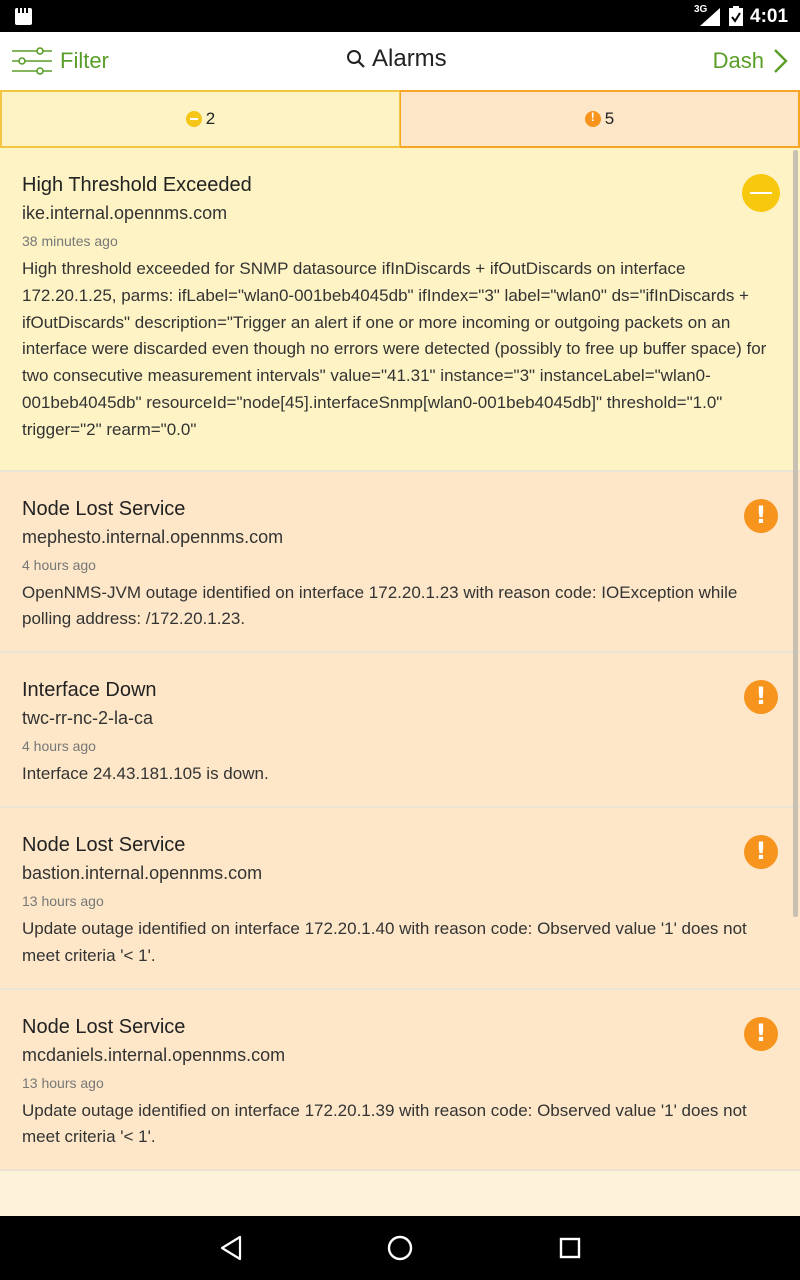 Image resolution: width=800 pixels, height=1280 pixels. I want to click on major-count: 5, so click(609, 118).